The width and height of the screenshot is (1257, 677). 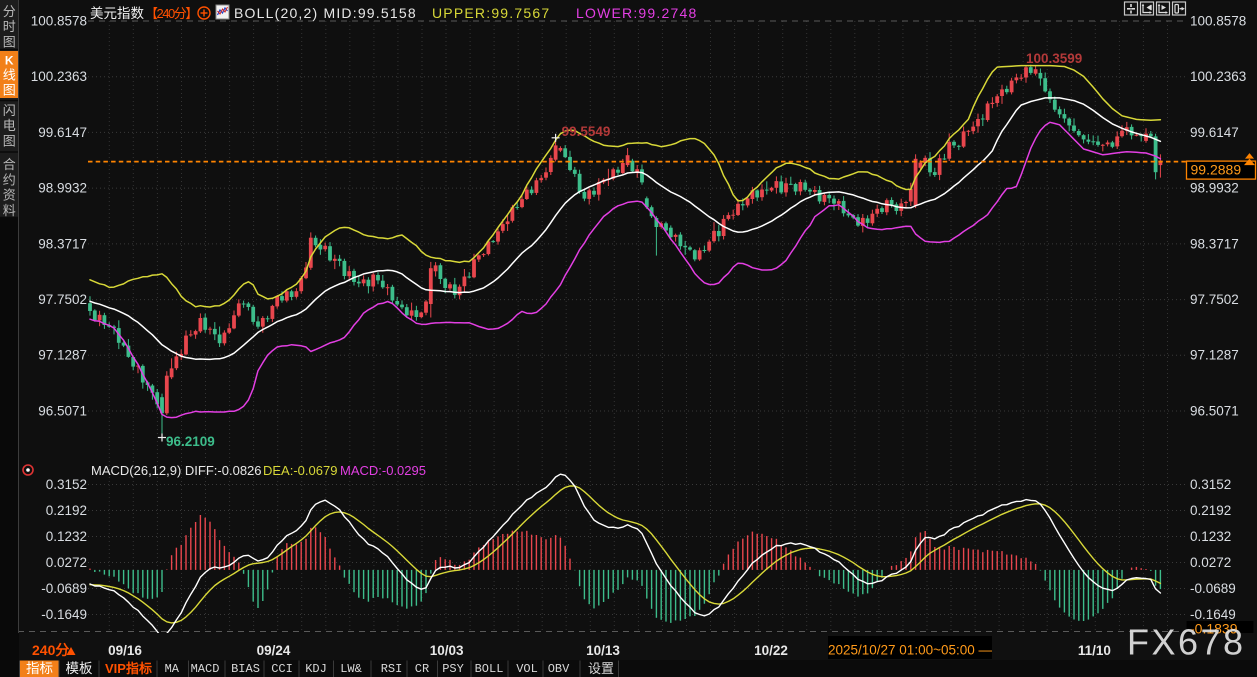 What do you see at coordinates (453, 669) in the screenshot?
I see `svg-text: PSY` at bounding box center [453, 669].